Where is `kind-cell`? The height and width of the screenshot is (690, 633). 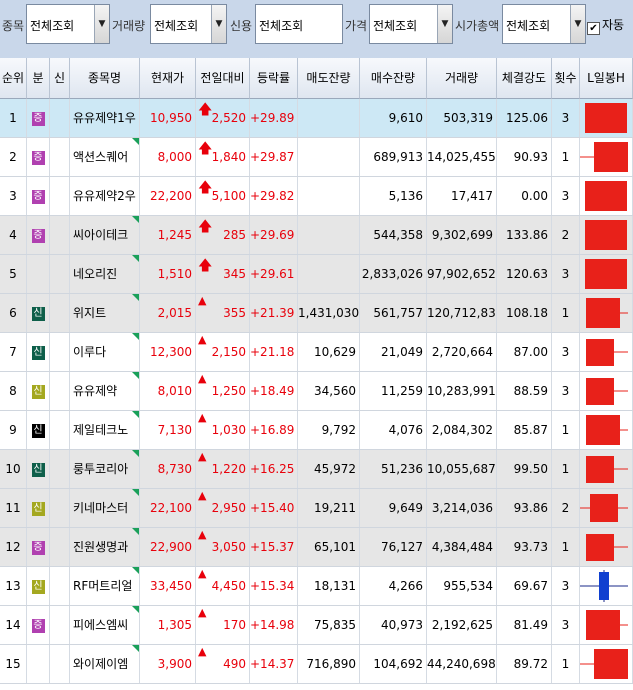
kind-cell is located at coordinates (38, 274).